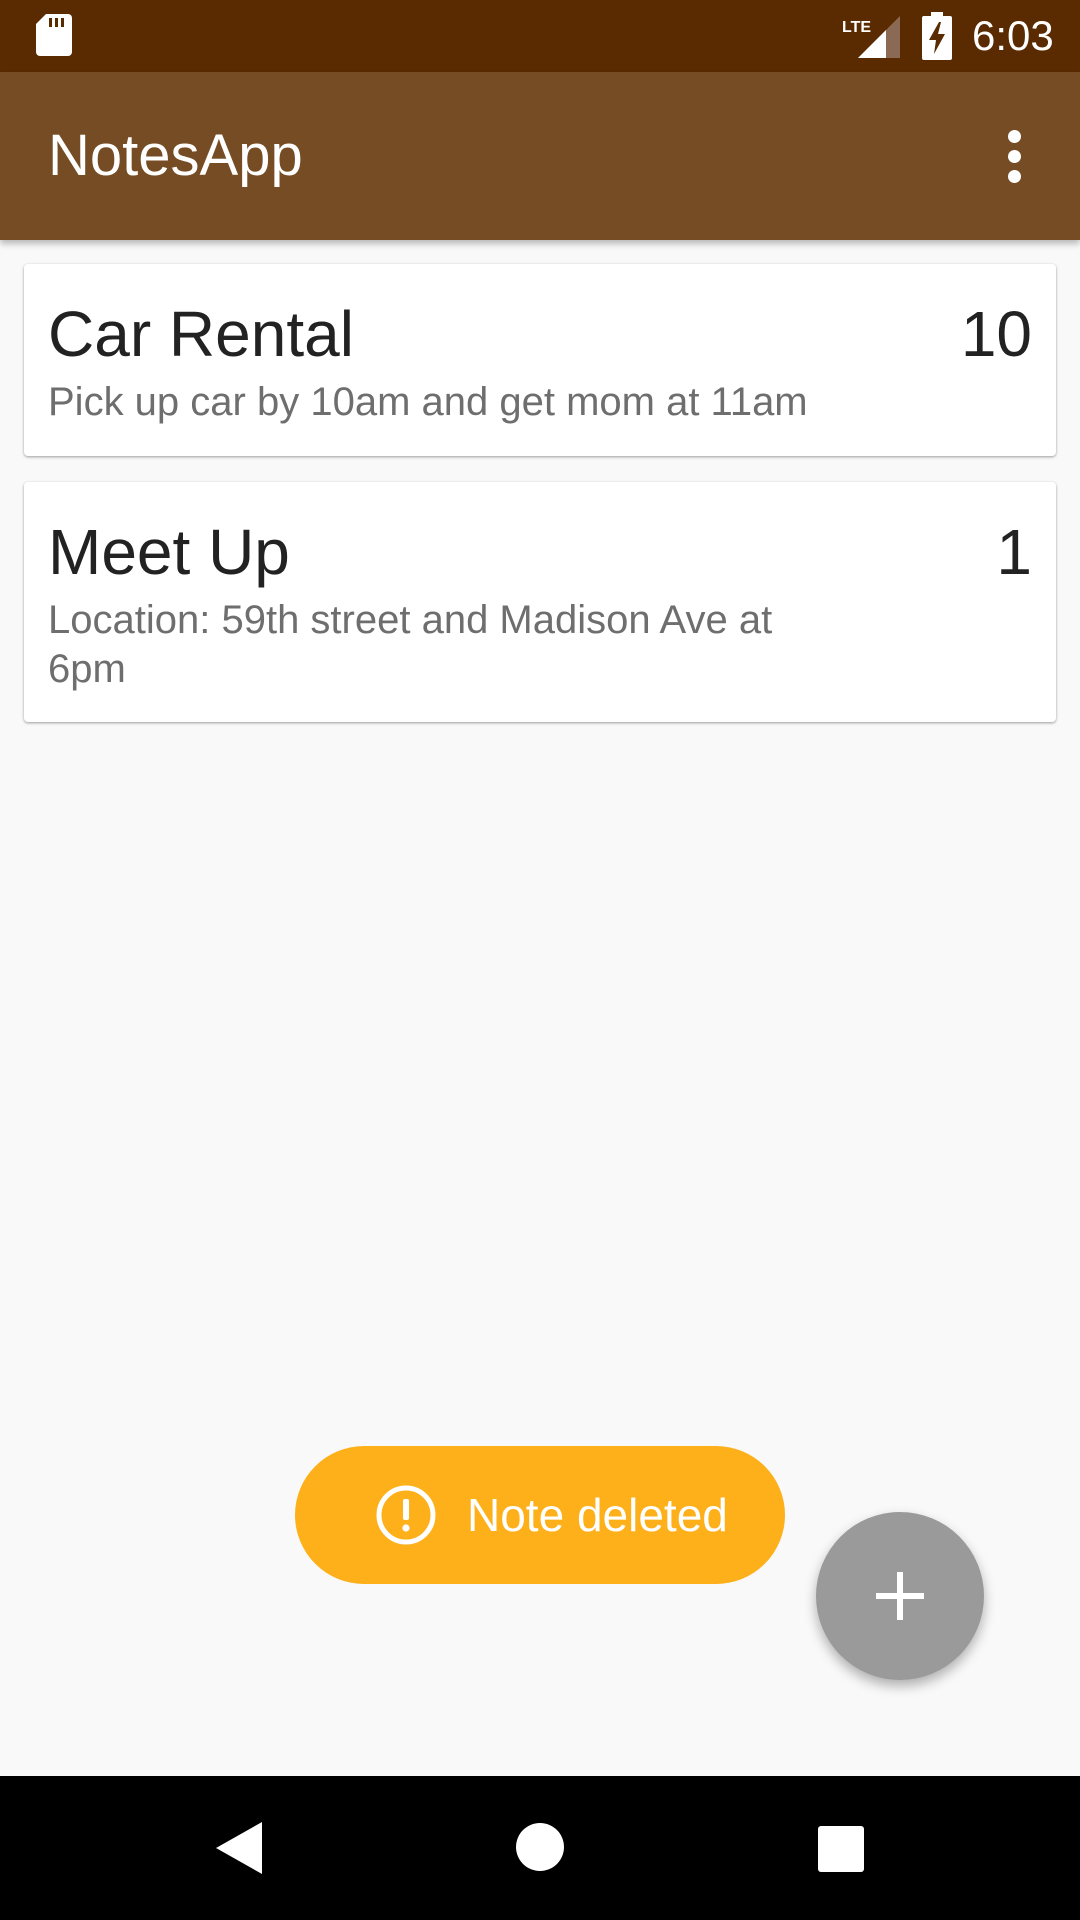 The height and width of the screenshot is (1920, 1080). What do you see at coordinates (540, 36) in the screenshot?
I see `status-bar: LTE 6:03` at bounding box center [540, 36].